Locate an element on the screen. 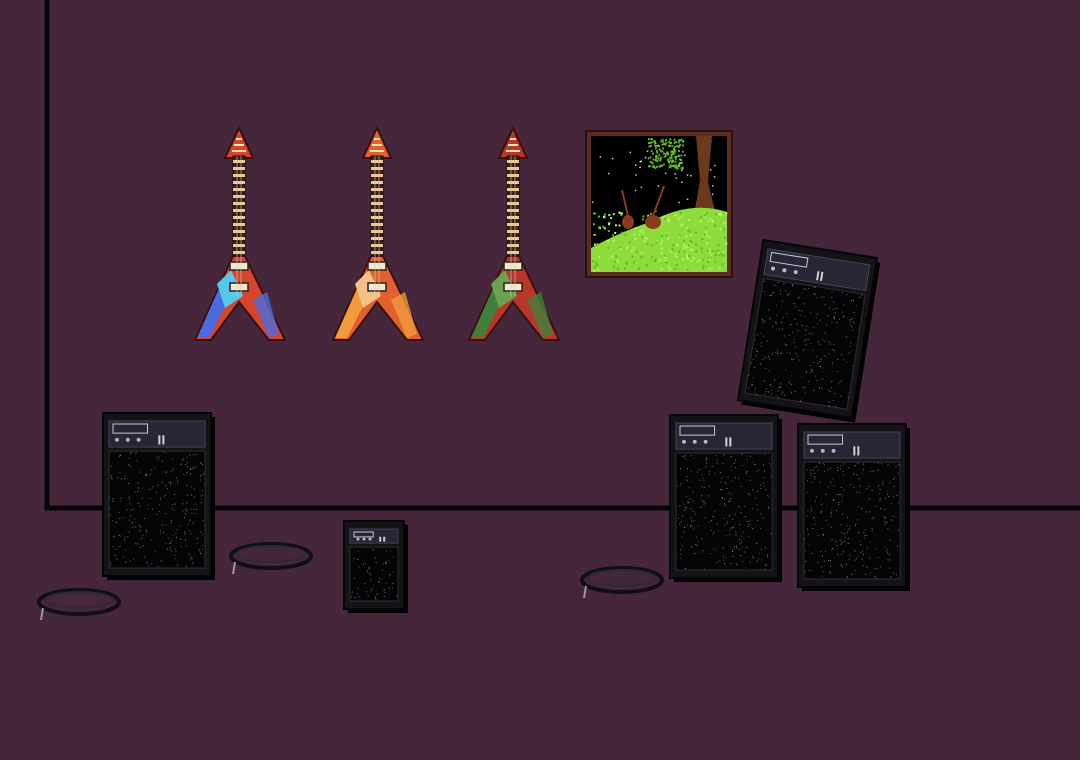 The height and width of the screenshot is (760, 1080). amp-switch is located at coordinates (858, 451).